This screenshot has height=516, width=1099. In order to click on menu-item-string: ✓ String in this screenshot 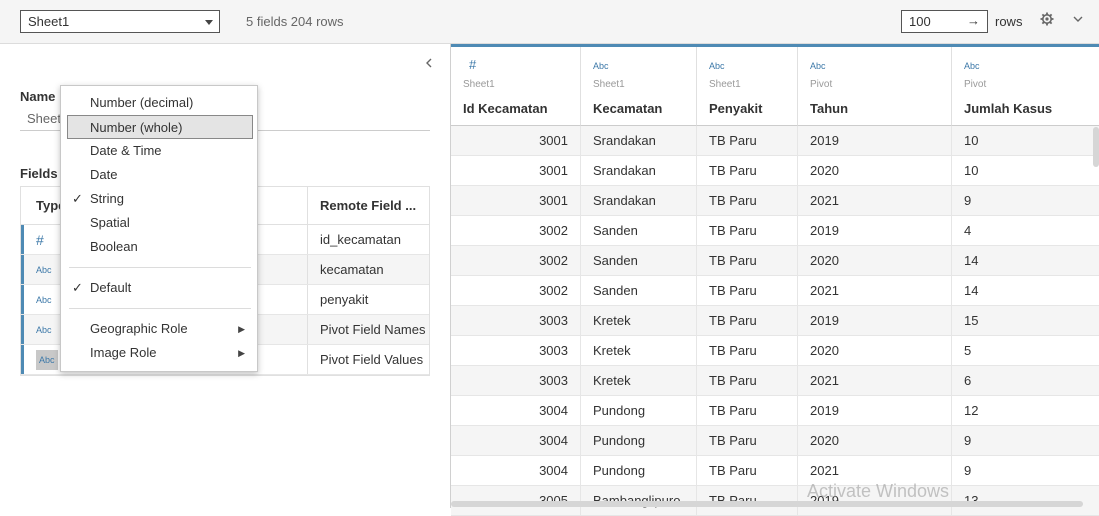, I will do `click(160, 199)`.